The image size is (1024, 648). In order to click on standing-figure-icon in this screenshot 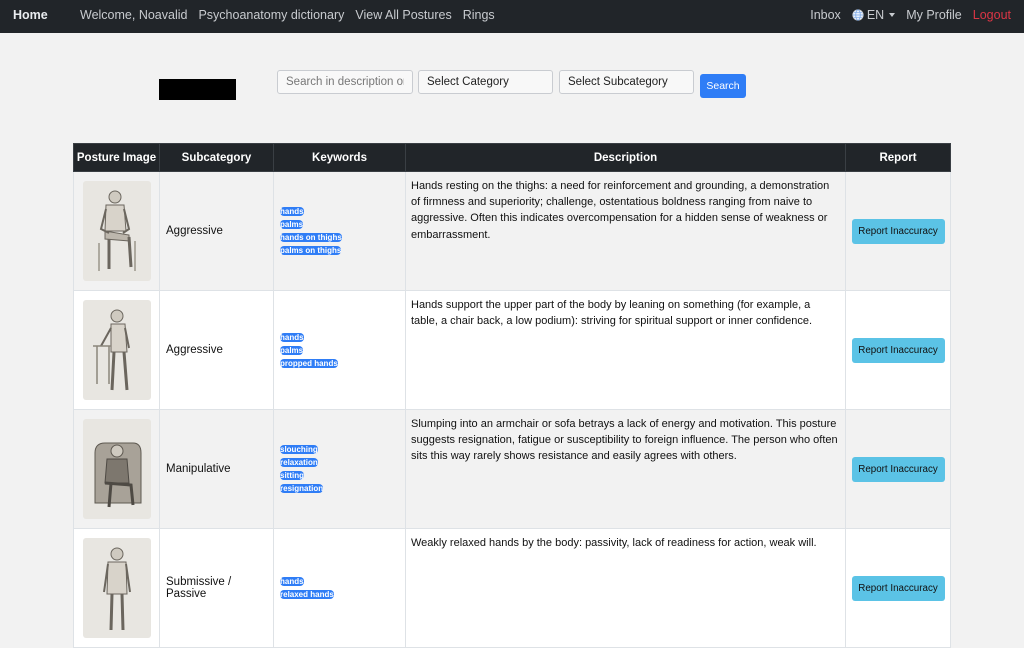, I will do `click(116, 589)`.